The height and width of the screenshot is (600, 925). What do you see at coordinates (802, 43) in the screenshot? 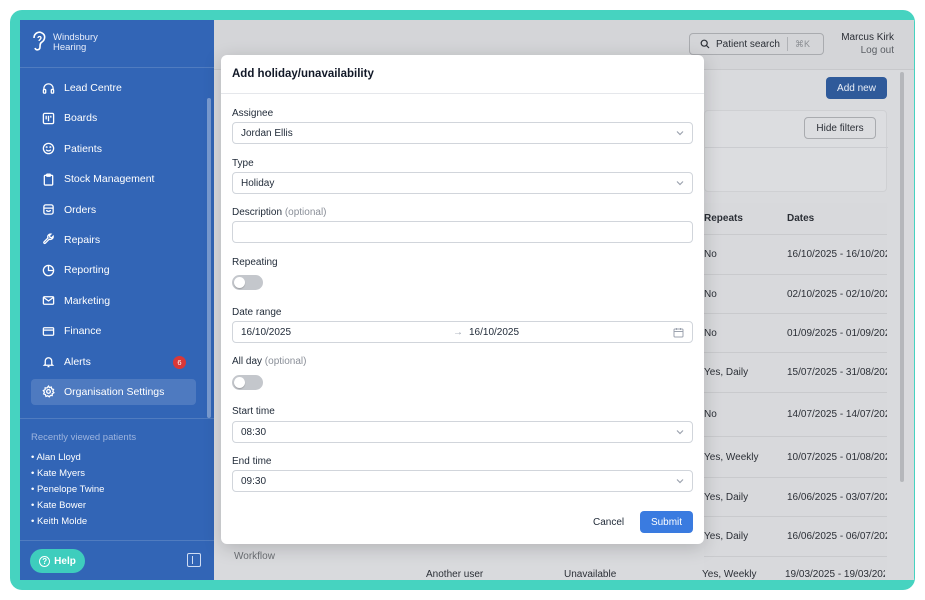
I see `search-shortcut: ⌘K` at bounding box center [802, 43].